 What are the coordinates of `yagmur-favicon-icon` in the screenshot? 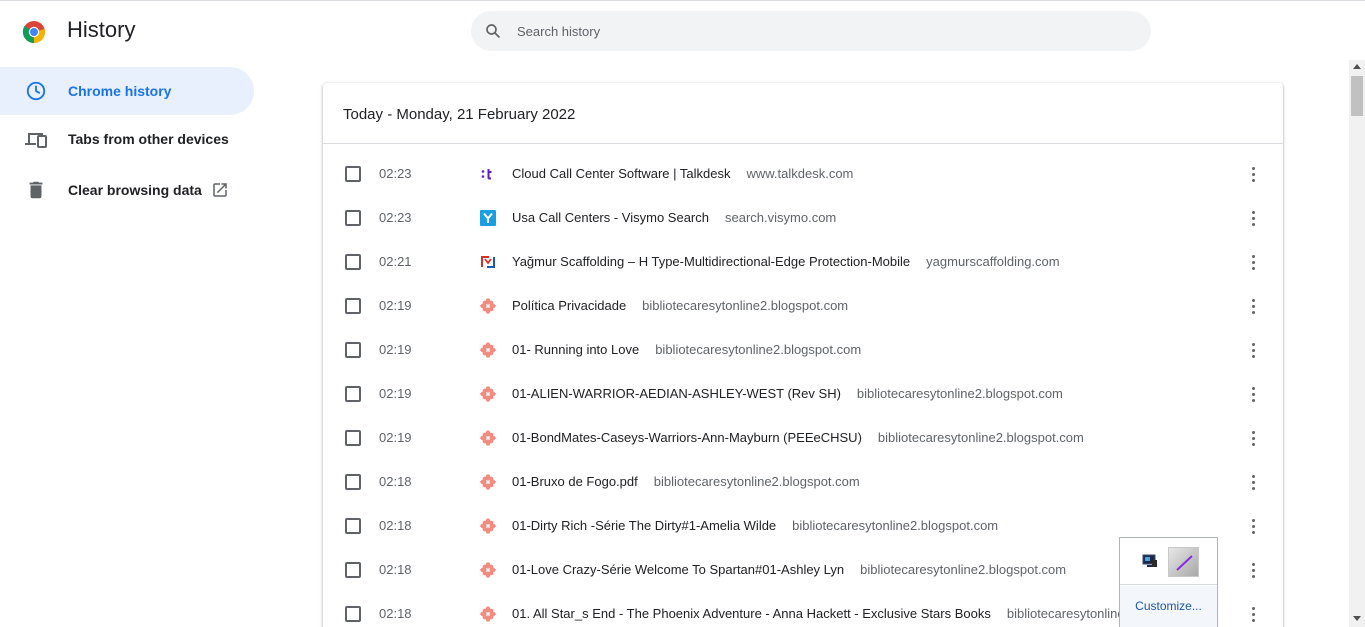 It's located at (488, 262).